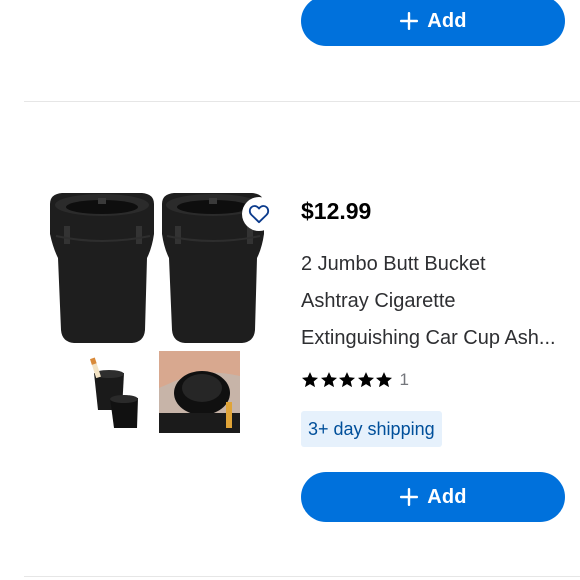 This screenshot has width=580, height=580. What do you see at coordinates (393, 264) in the screenshot?
I see `product-title-line: 2 Jumbo Butt Bucket` at bounding box center [393, 264].